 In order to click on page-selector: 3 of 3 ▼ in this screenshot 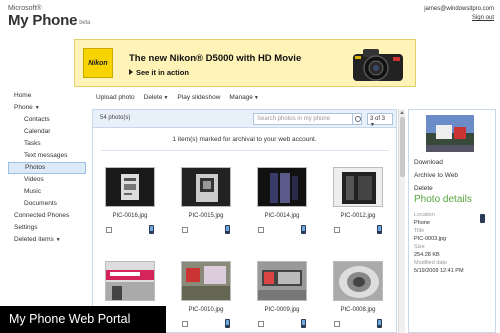, I will do `click(380, 120)`.